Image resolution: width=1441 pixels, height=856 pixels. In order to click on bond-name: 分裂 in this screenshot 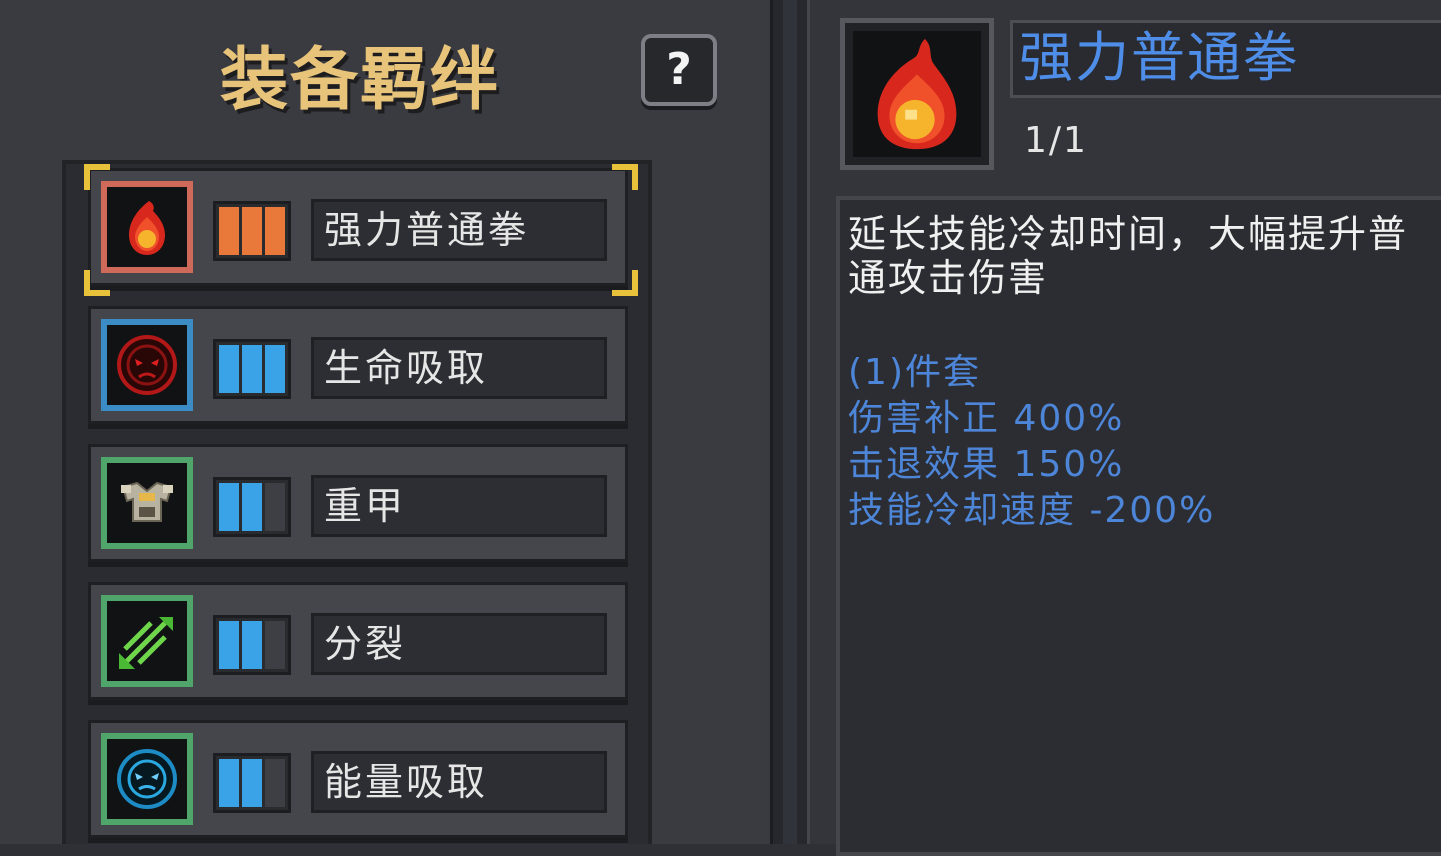, I will do `click(459, 644)`.